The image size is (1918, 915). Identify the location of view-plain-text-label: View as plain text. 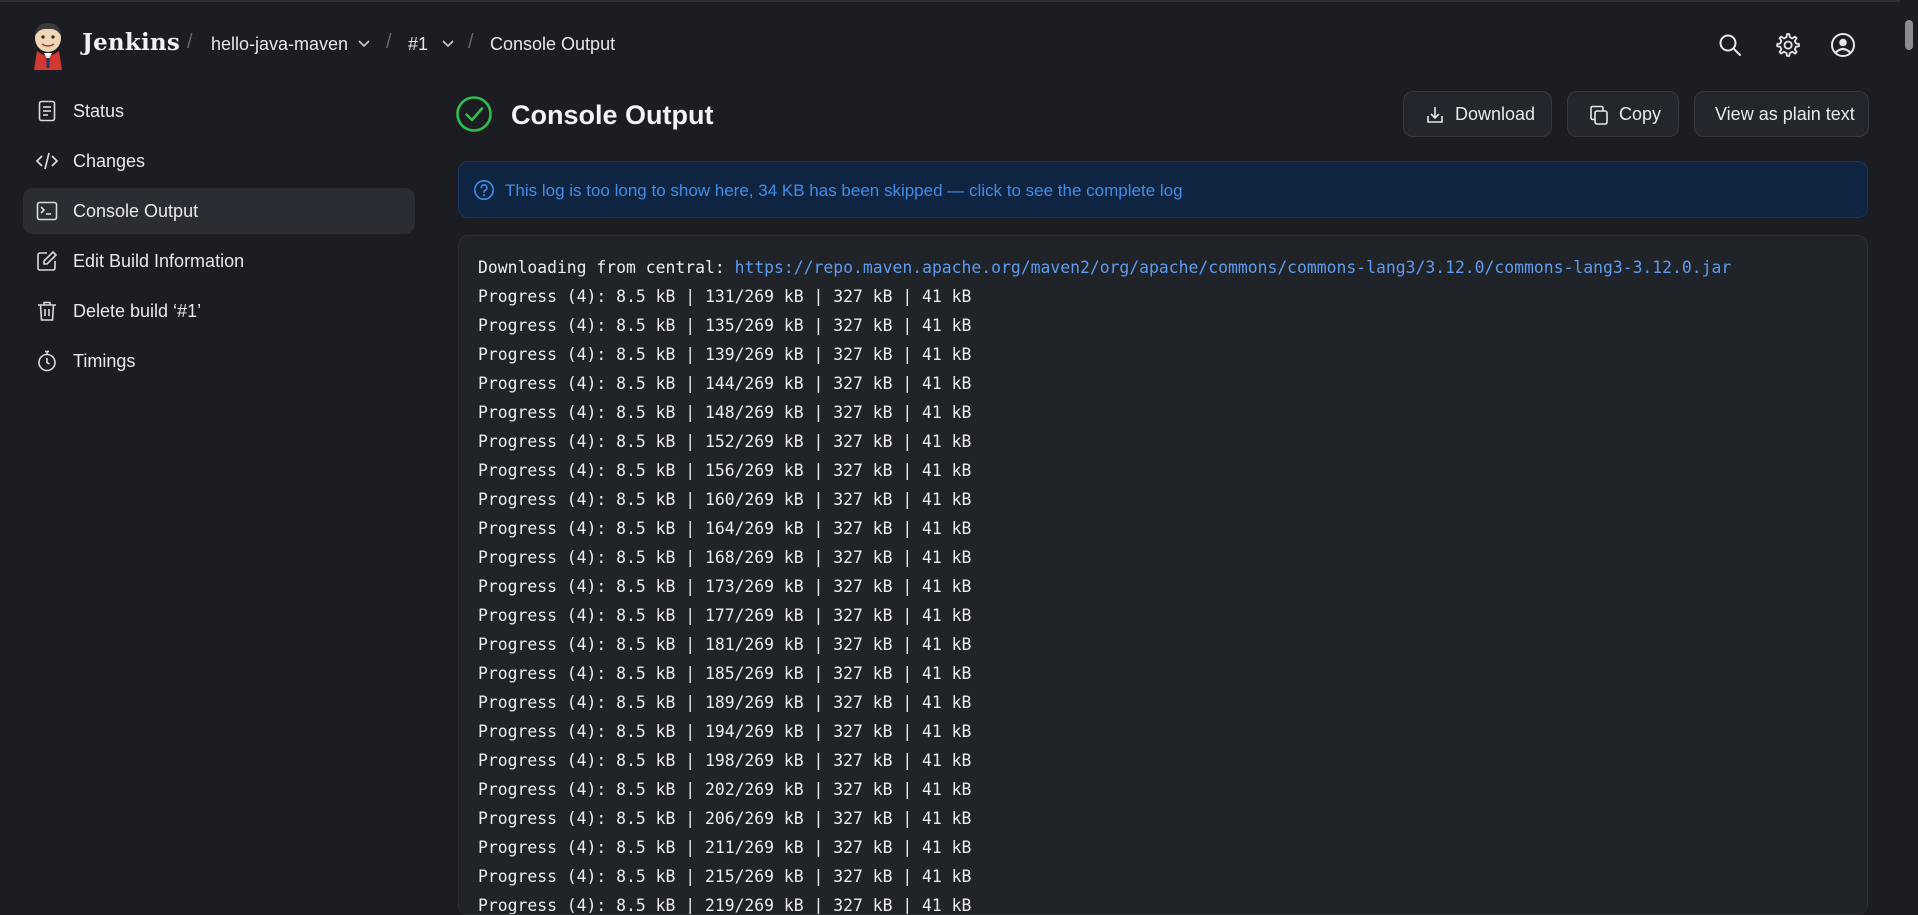
(1785, 114).